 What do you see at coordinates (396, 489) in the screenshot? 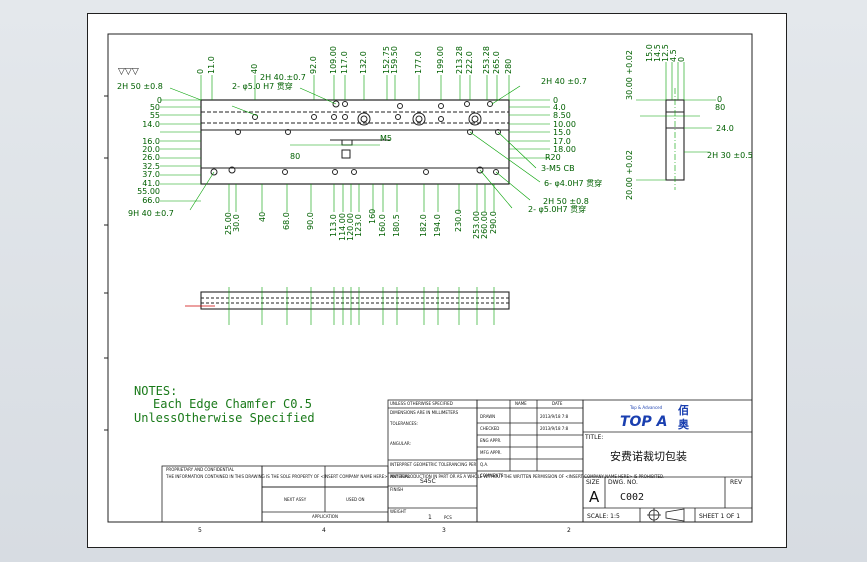
I see `svg-text: FINISH` at bounding box center [396, 489].